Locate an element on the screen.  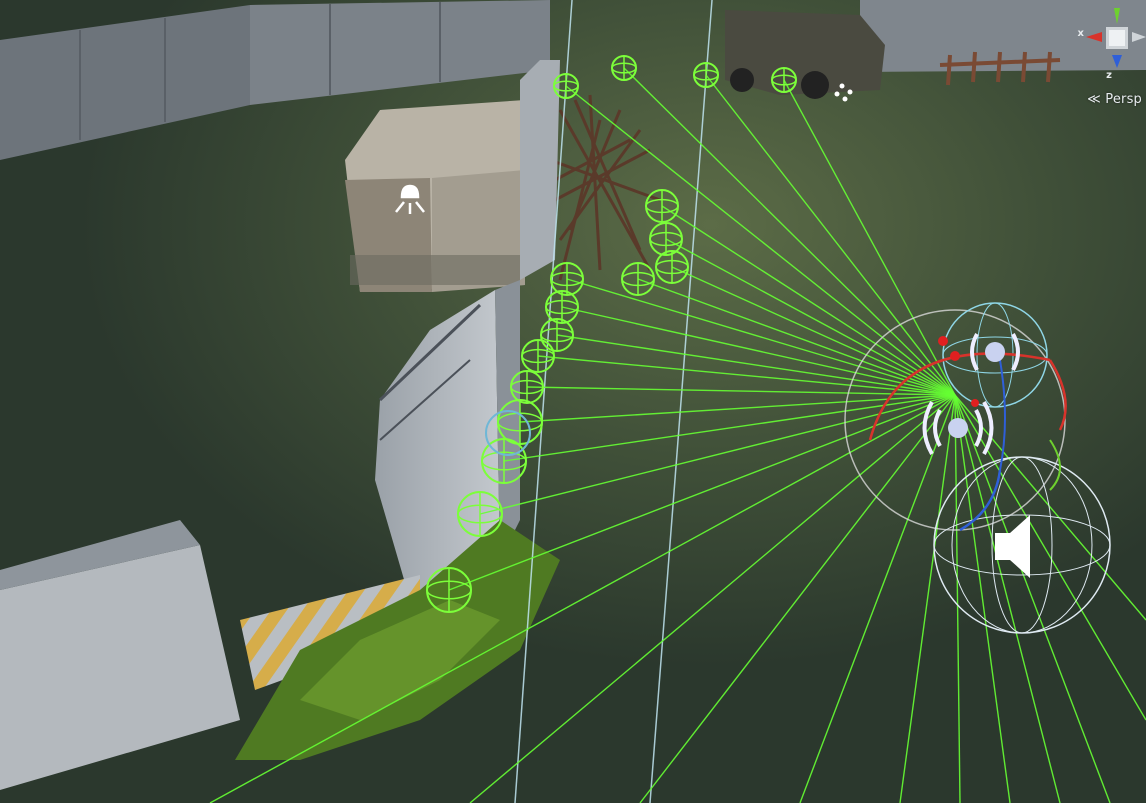
projection-toggle: ≪ Persp is located at coordinates (1114, 99).